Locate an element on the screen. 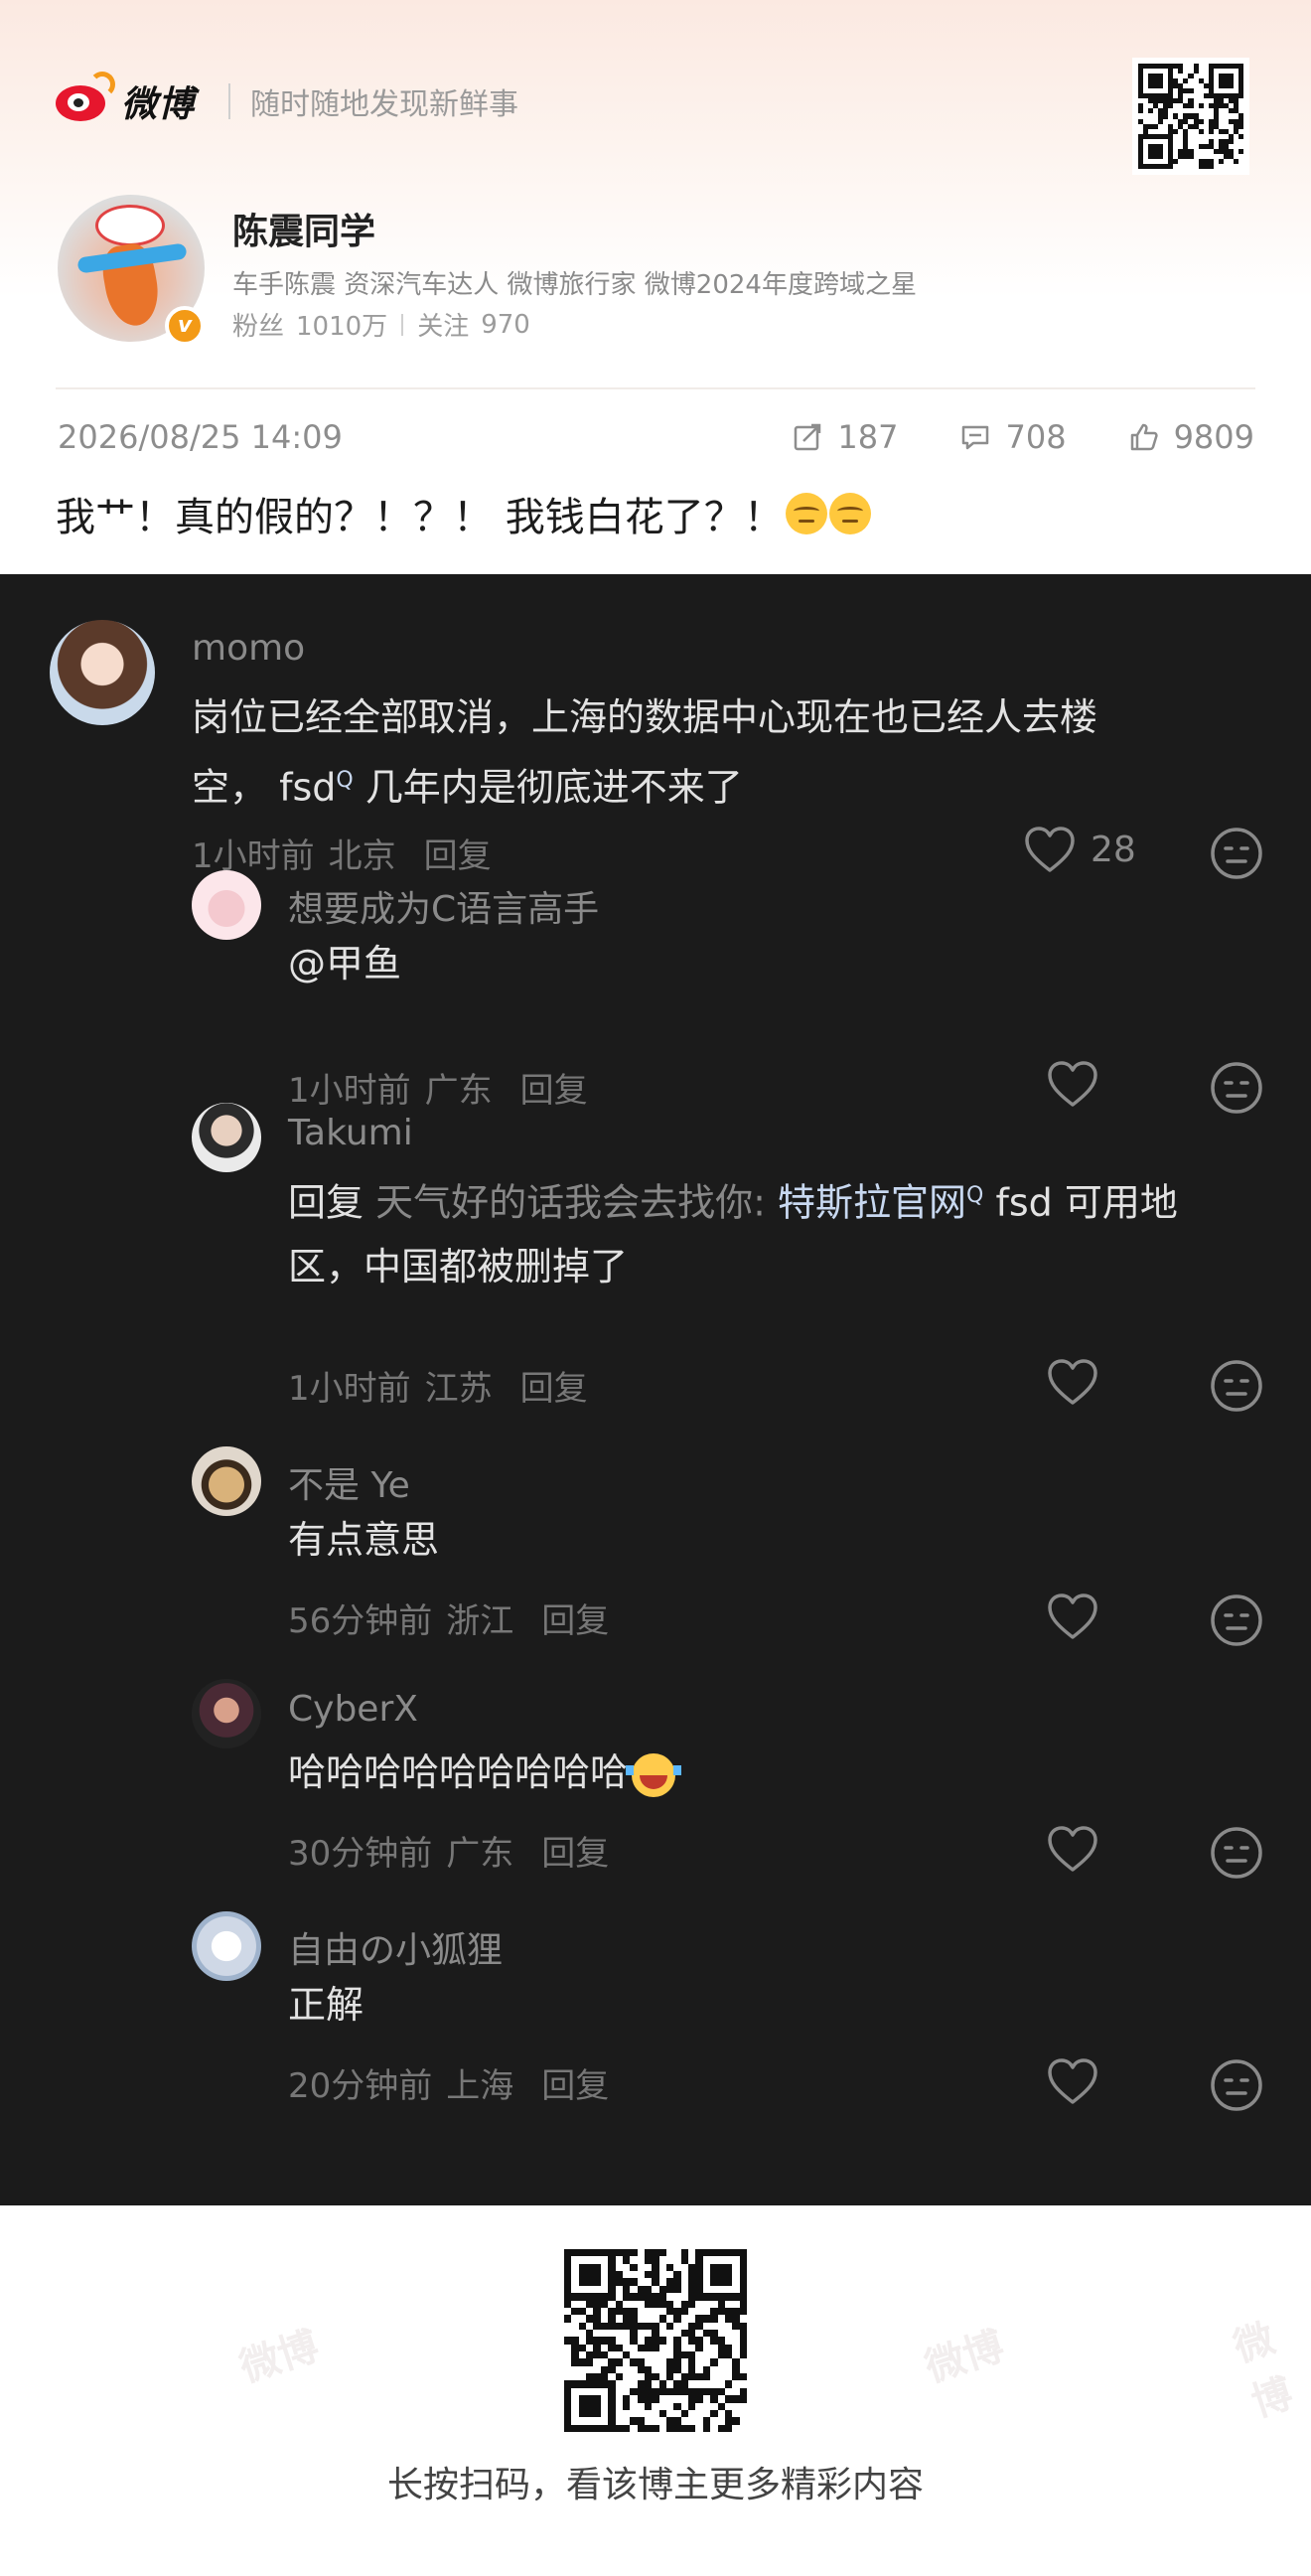 This screenshot has height=2576, width=1311. comment-meta: 1小时前 江苏 回复 is located at coordinates (438, 1385).